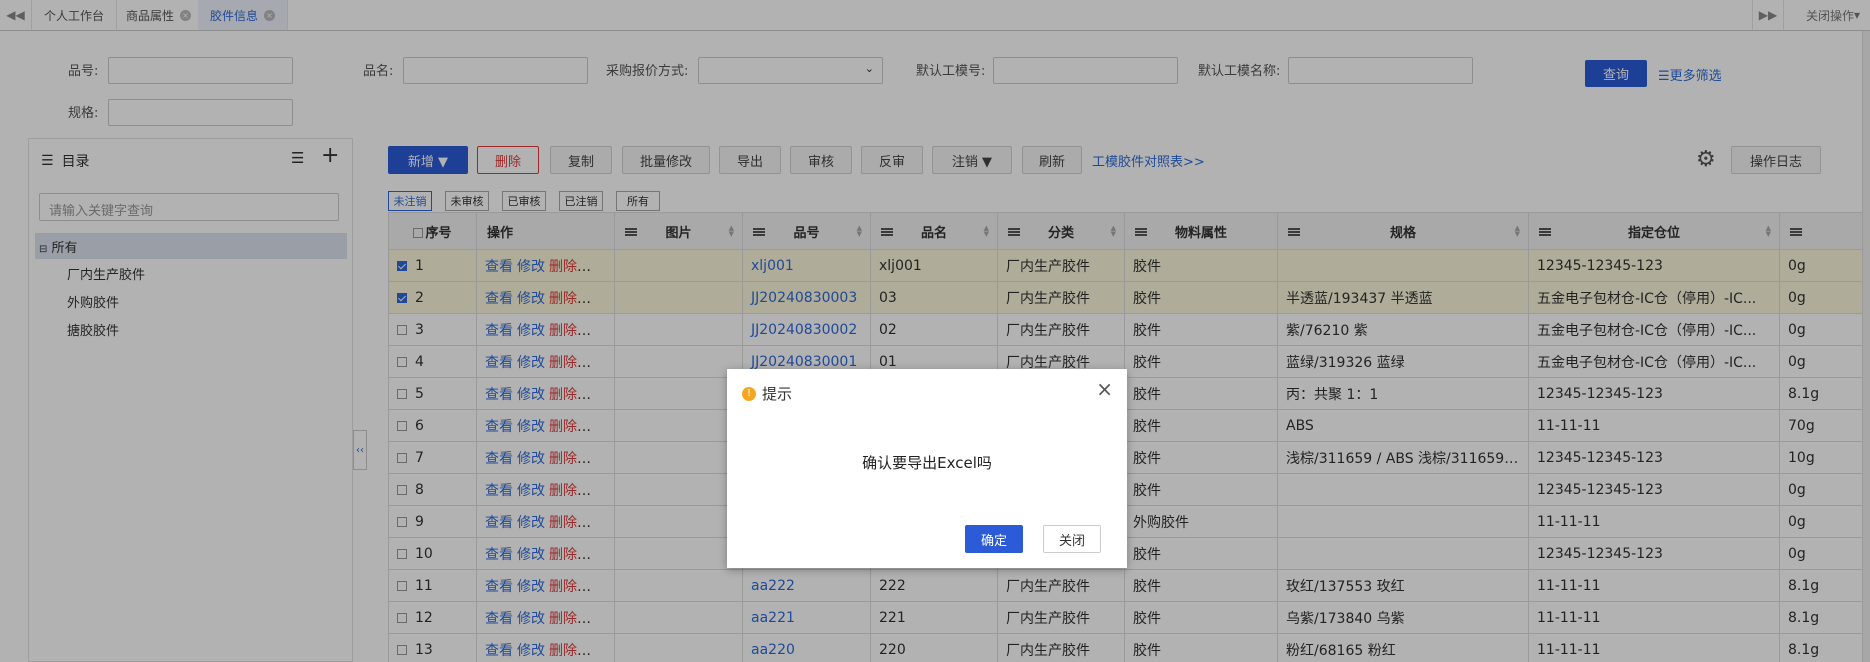 Image resolution: width=1870 pixels, height=662 pixels. I want to click on info-icon: !, so click(749, 393).